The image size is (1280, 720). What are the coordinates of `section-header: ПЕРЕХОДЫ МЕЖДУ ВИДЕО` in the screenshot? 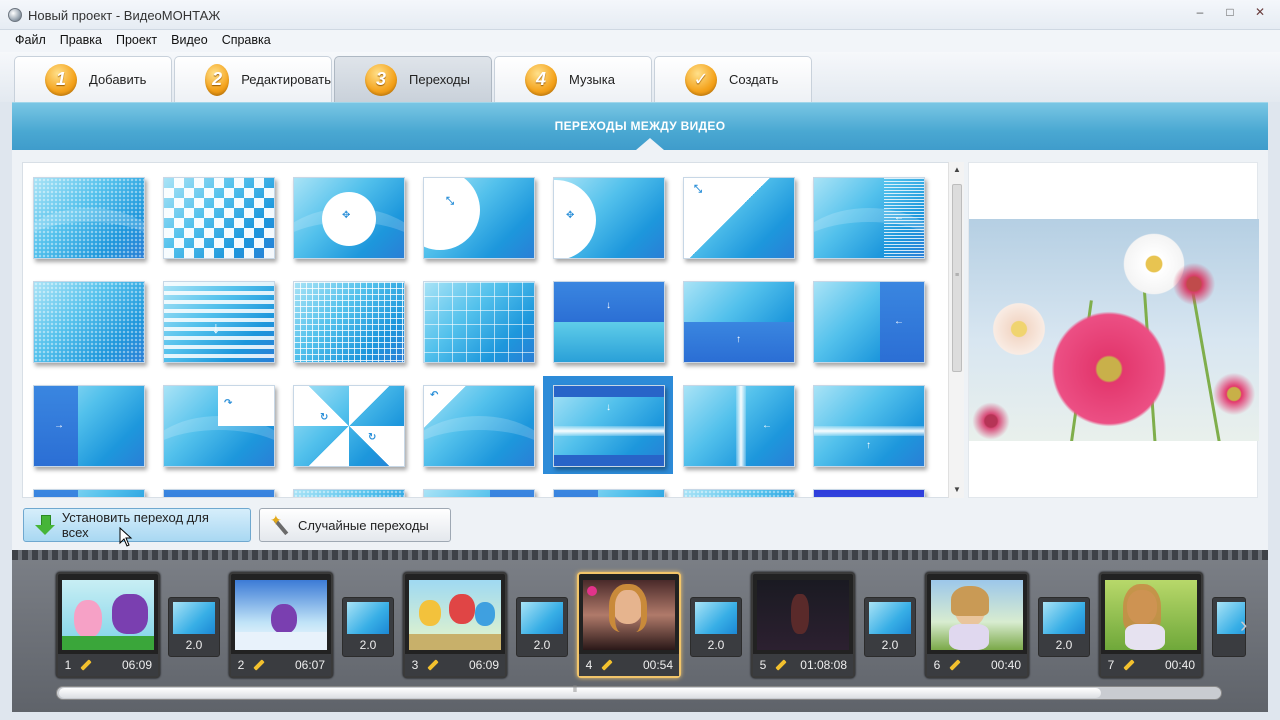 It's located at (640, 126).